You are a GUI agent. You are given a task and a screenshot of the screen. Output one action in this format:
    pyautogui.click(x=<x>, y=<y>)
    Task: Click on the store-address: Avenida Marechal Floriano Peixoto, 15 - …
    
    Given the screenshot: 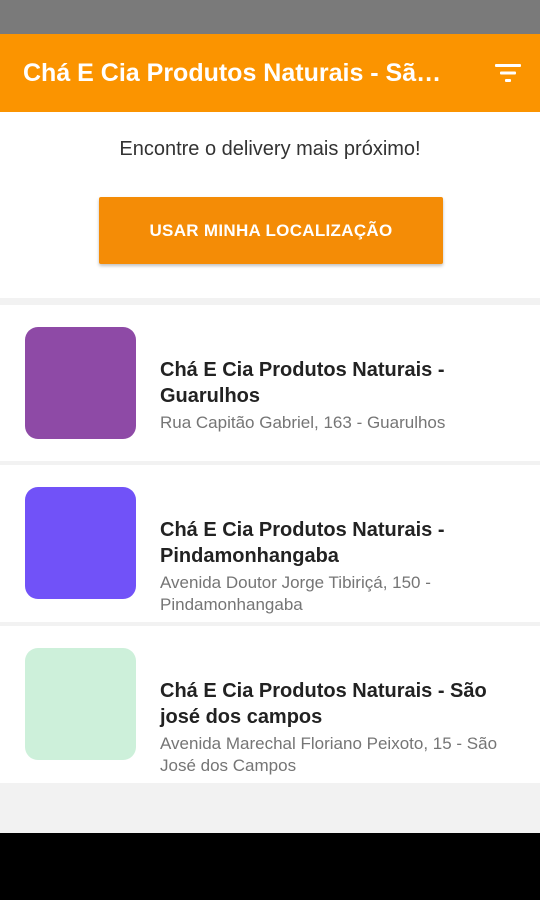 What is the action you would take?
    pyautogui.click(x=329, y=754)
    